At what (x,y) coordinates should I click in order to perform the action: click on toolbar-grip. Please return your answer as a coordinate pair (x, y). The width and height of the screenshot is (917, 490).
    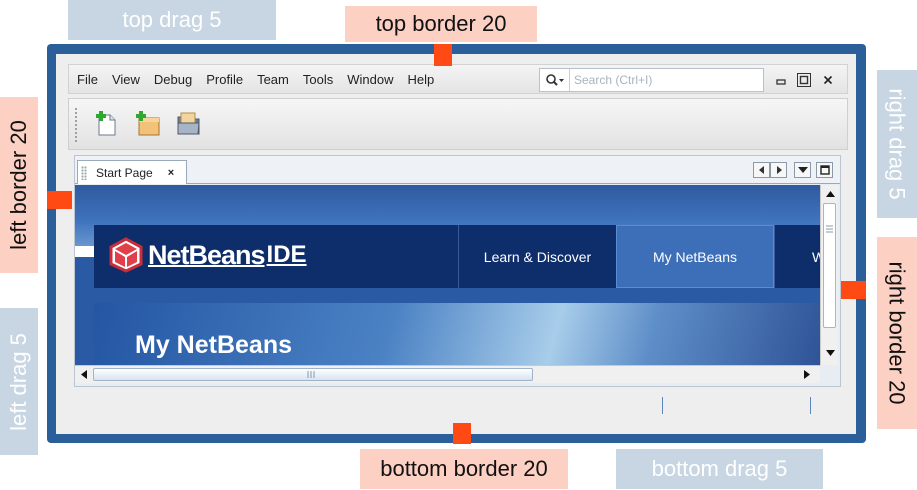
    Looking at the image, I should click on (76, 125).